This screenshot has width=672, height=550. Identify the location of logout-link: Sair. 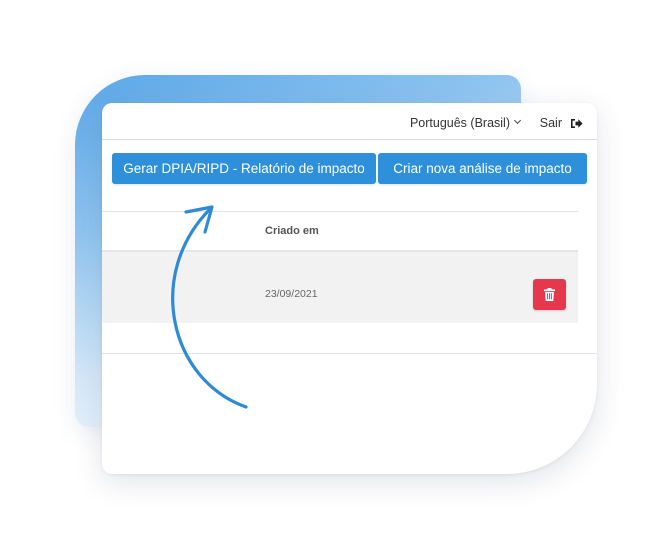
(561, 123).